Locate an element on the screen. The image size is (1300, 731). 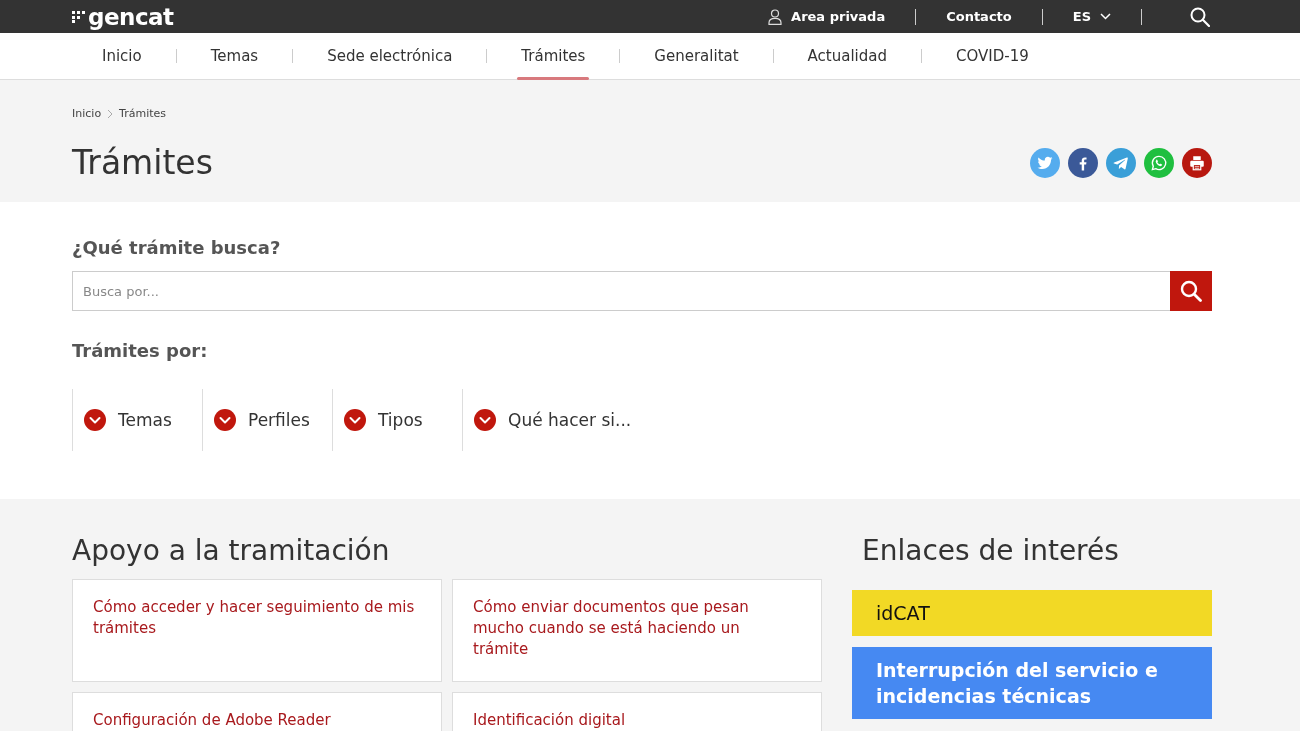
search-label: ¿Qué trámite busca? is located at coordinates (177, 248).